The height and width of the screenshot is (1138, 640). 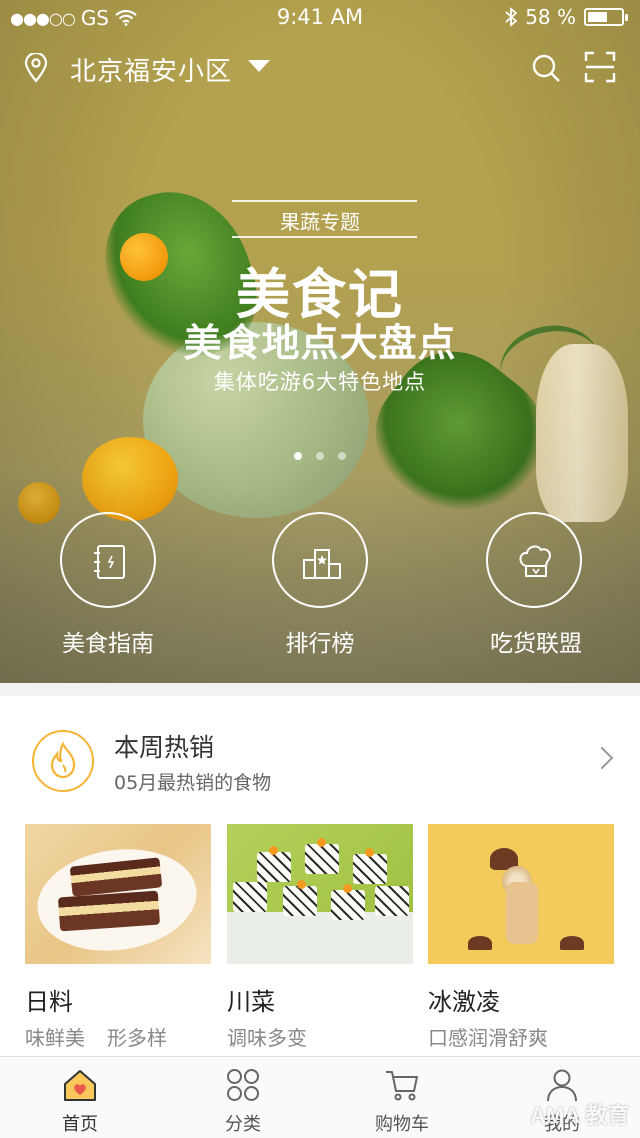 What do you see at coordinates (550, 17) in the screenshot?
I see `battery-percent: 58 %` at bounding box center [550, 17].